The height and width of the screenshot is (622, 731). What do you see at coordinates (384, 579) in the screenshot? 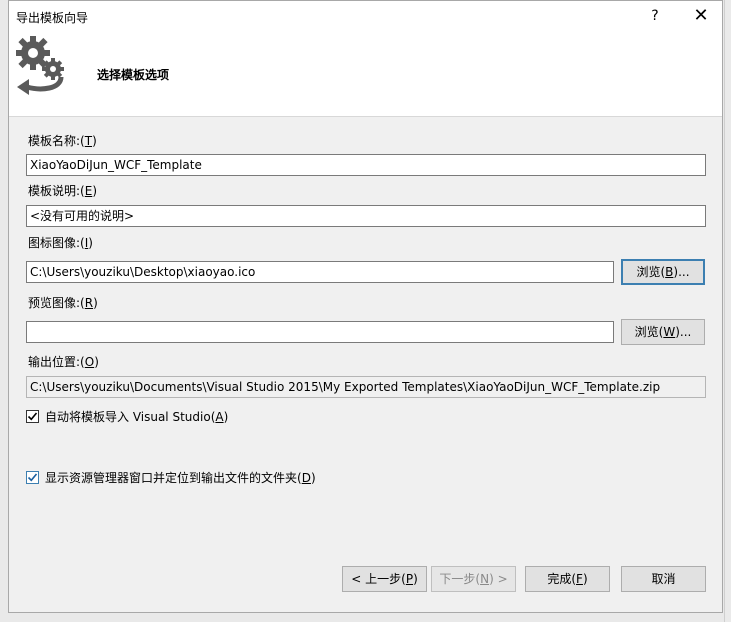
I see `previous-button: < 上一步(P)` at bounding box center [384, 579].